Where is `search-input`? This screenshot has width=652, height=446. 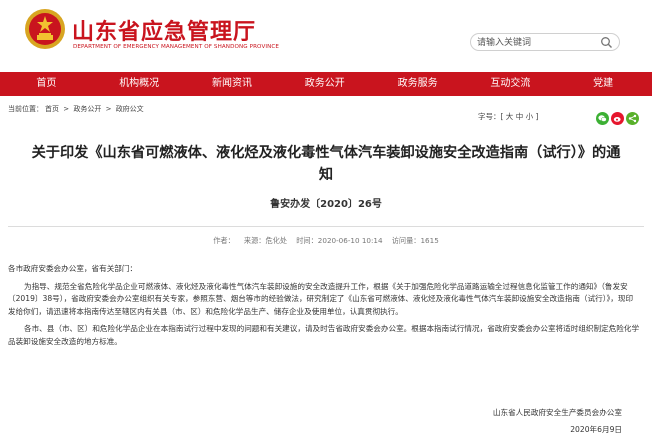
search-input is located at coordinates (536, 42).